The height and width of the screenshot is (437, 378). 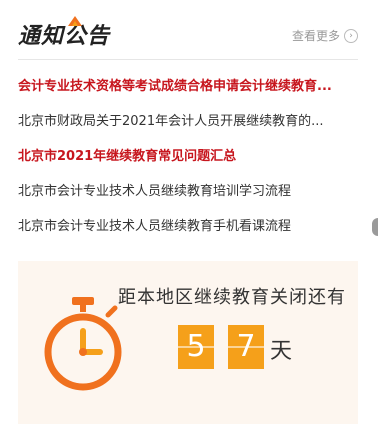 I want to click on side-scroll-tab, so click(x=375, y=227).